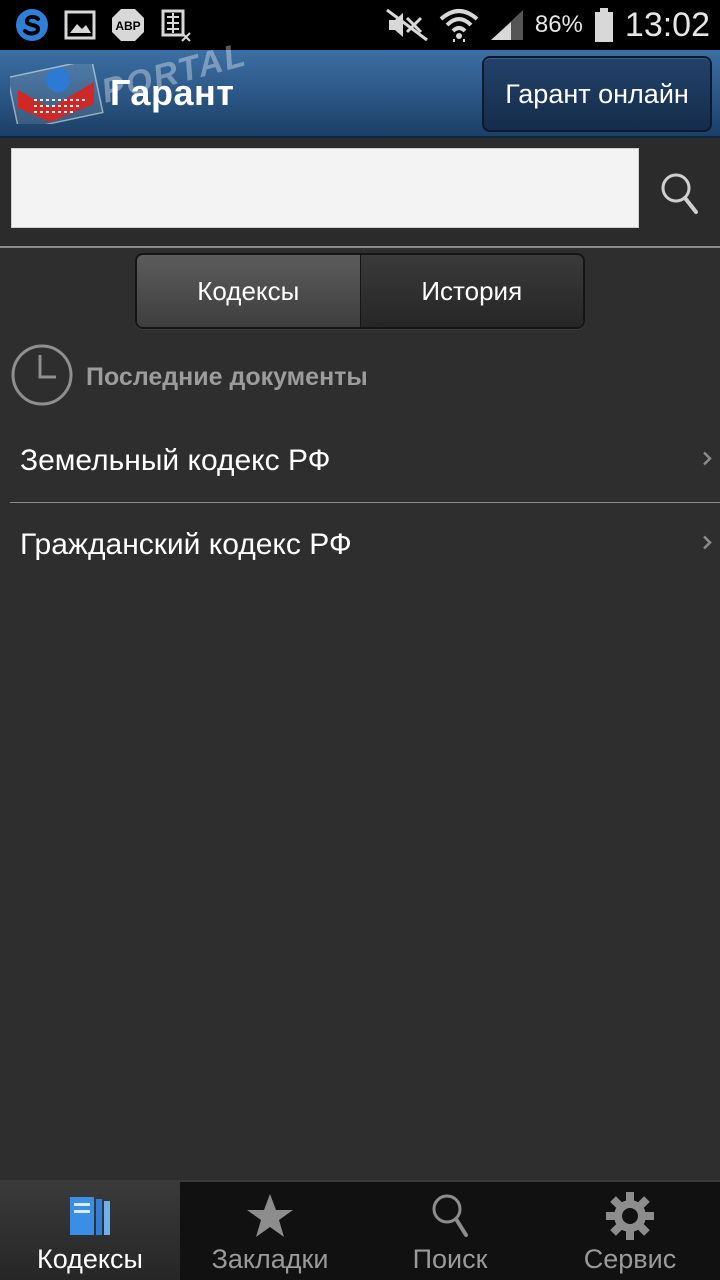 The image size is (720, 1280). I want to click on nav-label: Кодексы, so click(90, 1259).